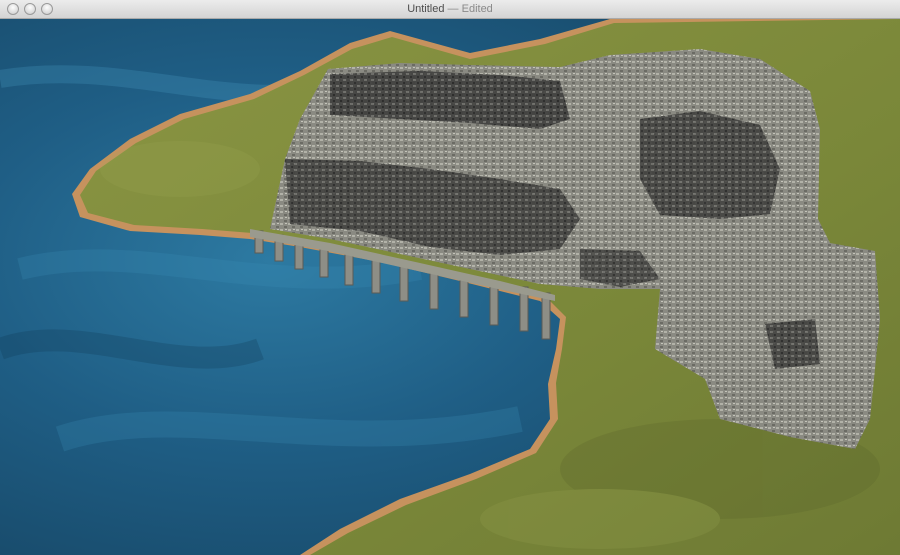 This screenshot has height=555, width=900. I want to click on window-title: Untitled — Edited, so click(450, 9).